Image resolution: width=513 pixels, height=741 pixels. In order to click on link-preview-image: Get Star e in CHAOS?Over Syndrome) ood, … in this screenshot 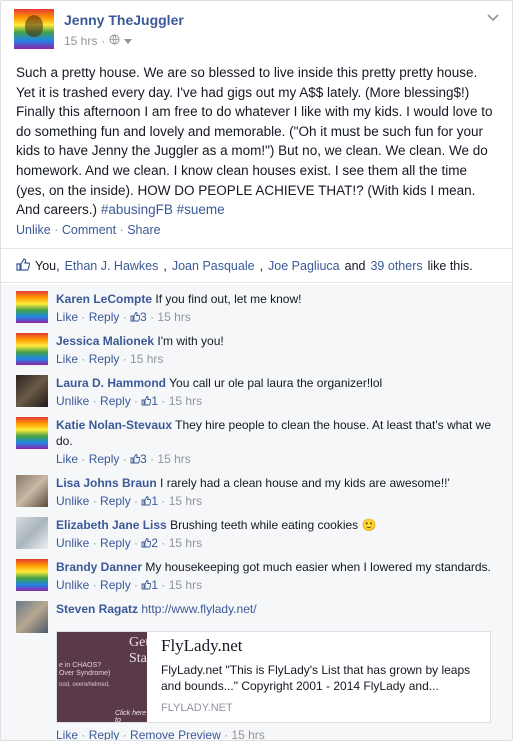, I will do `click(102, 677)`.